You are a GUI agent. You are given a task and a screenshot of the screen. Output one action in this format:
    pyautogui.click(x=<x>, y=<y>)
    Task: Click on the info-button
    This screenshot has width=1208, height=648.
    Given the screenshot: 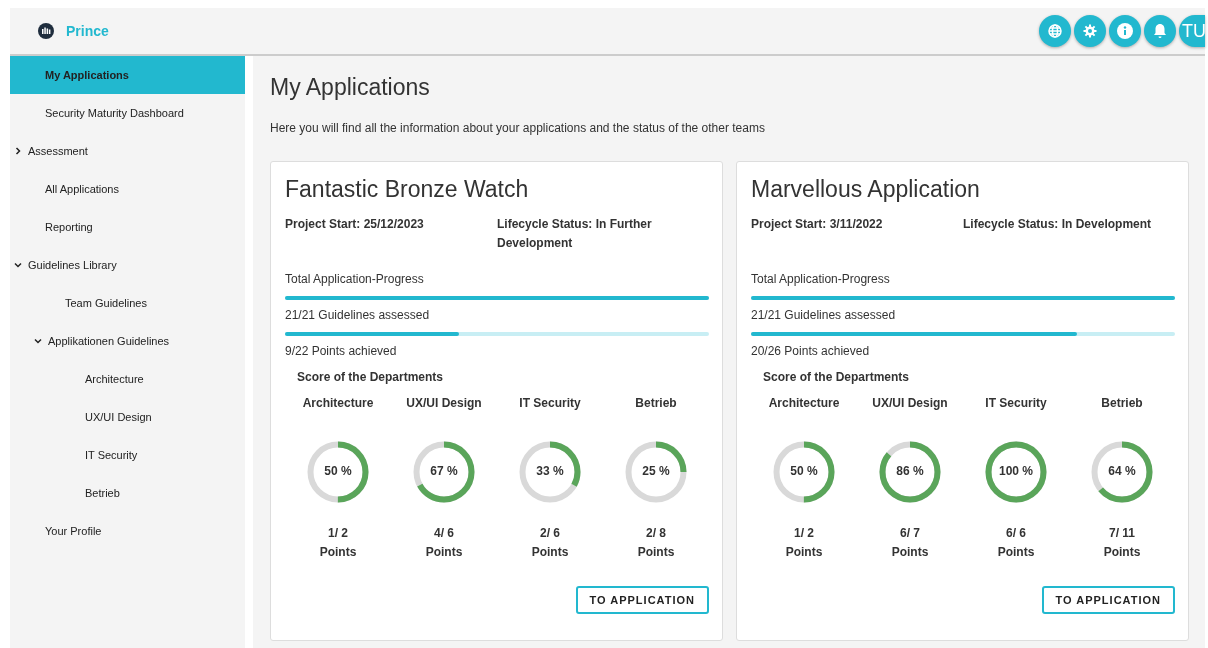 What is the action you would take?
    pyautogui.click(x=1125, y=31)
    